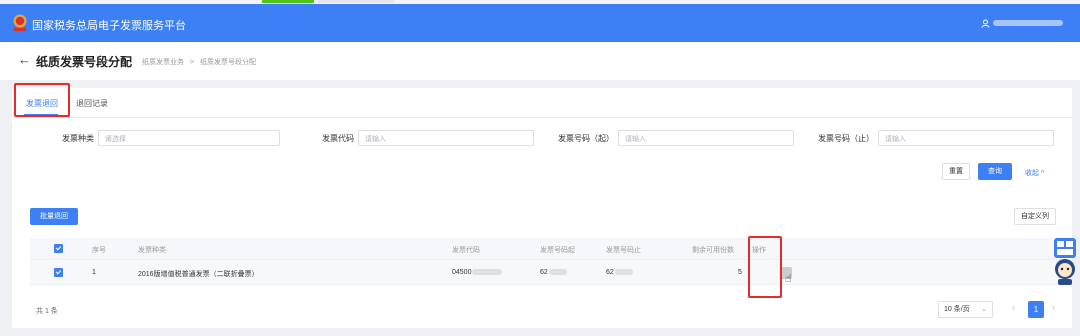 This screenshot has width=1080, height=336. I want to click on tax-emblem-icon, so click(20, 22).